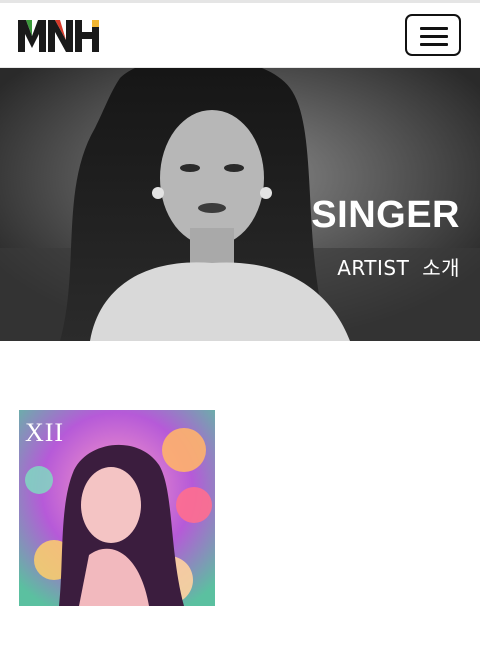  I want to click on menu-toggle-button, so click(433, 35).